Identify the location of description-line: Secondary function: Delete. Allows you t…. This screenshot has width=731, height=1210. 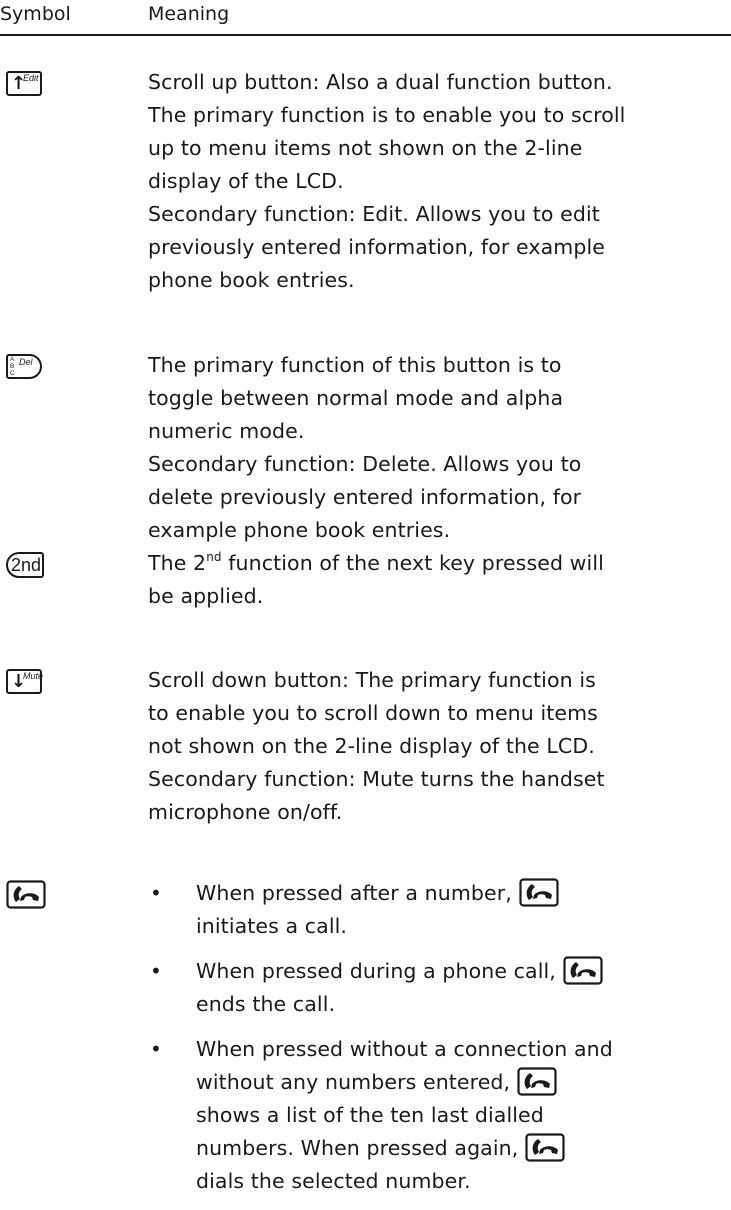
(365, 464).